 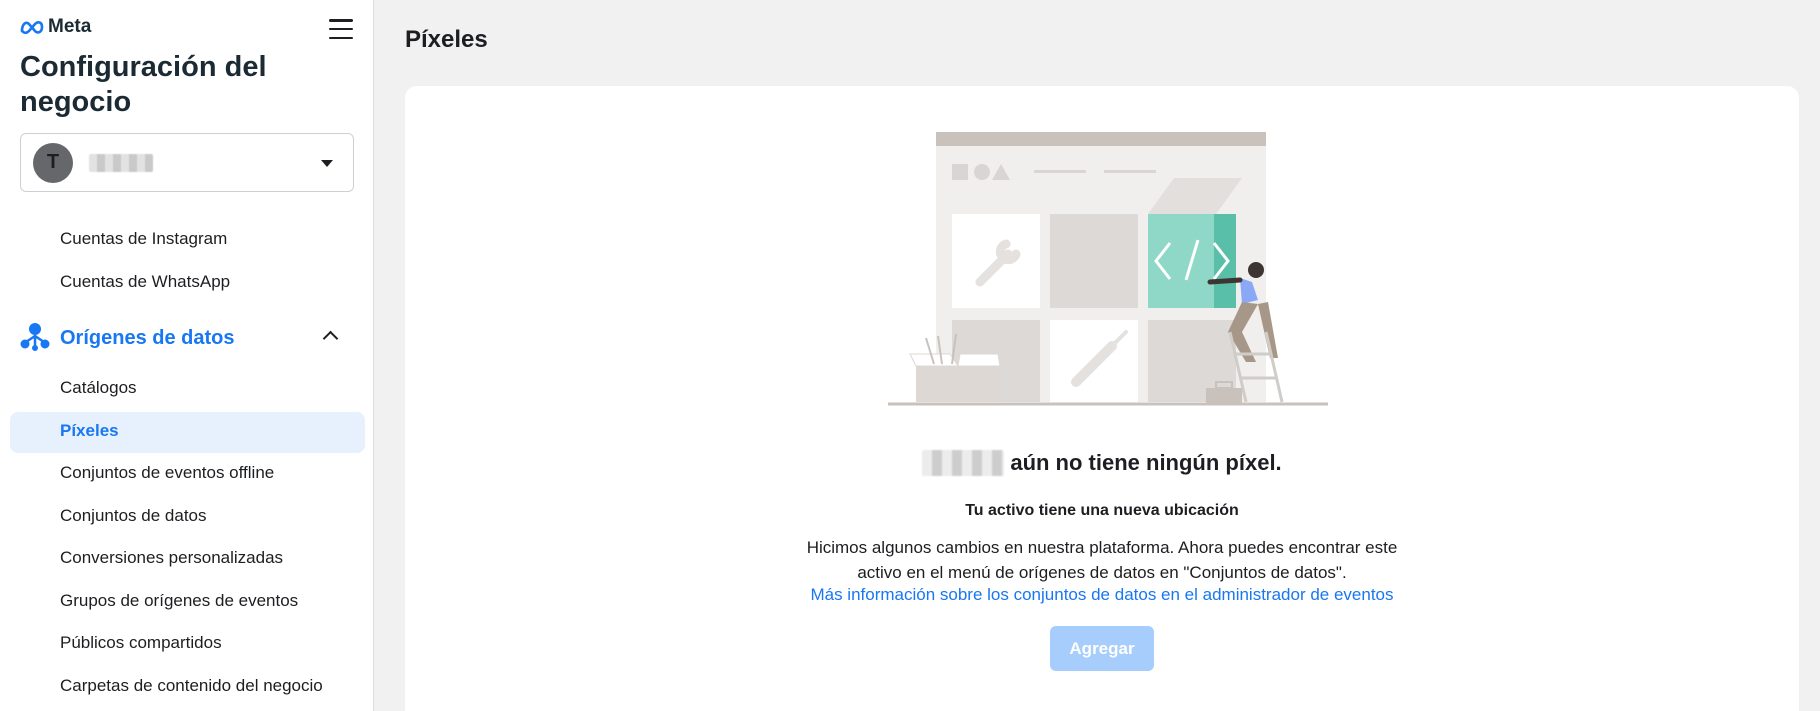 What do you see at coordinates (121, 162) in the screenshot?
I see `blurred-account-name` at bounding box center [121, 162].